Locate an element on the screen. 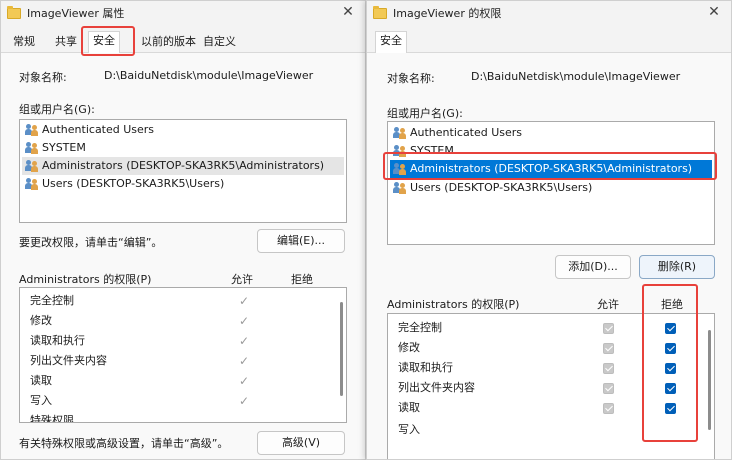 Image resolution: width=732 pixels, height=460 pixels. tab-general: 常规 is located at coordinates (24, 43).